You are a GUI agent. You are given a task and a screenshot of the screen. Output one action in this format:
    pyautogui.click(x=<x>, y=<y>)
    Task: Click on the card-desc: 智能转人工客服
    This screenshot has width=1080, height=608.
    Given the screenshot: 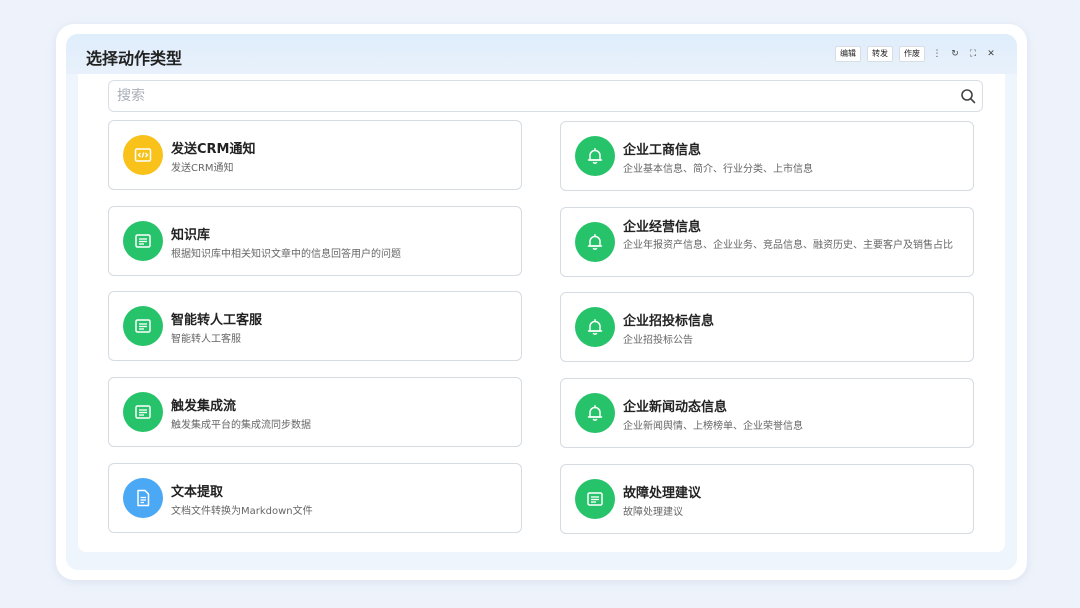 What is the action you would take?
    pyautogui.click(x=206, y=339)
    